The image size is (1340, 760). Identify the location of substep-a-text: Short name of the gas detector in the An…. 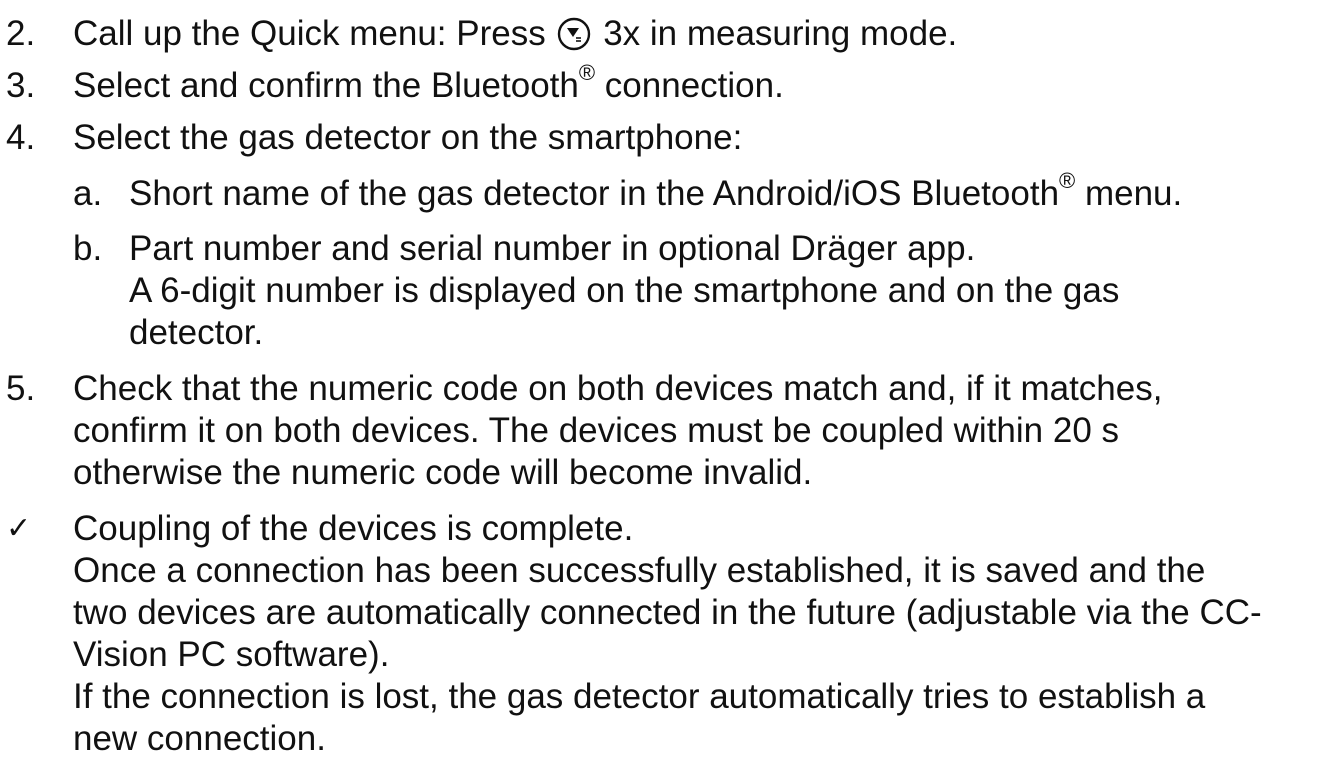
(656, 192).